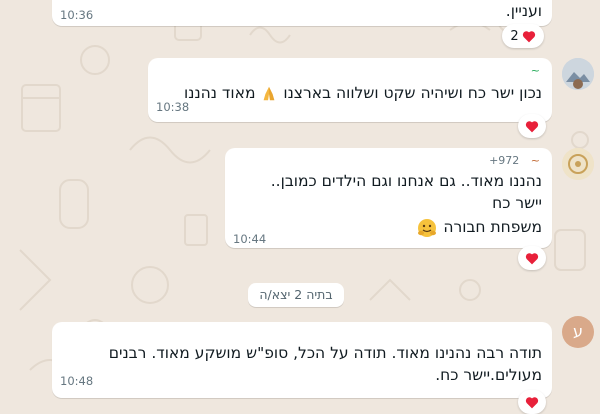 This screenshot has height=414, width=600. What do you see at coordinates (173, 107) in the screenshot?
I see `message-time: 10:38` at bounding box center [173, 107].